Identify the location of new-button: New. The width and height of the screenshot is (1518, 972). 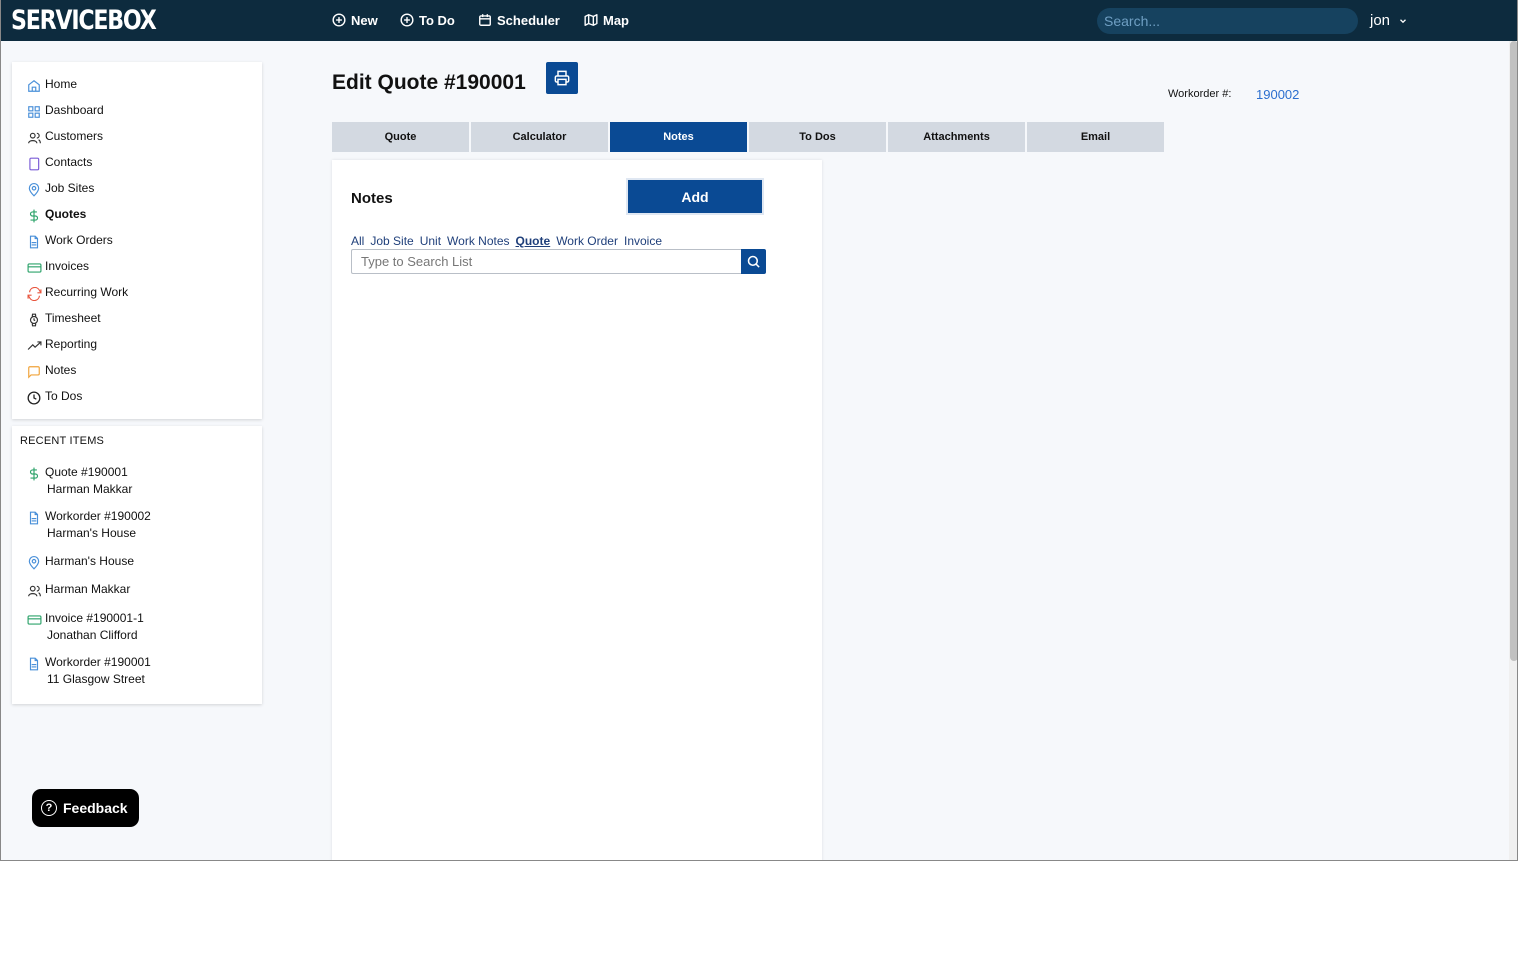
(355, 20).